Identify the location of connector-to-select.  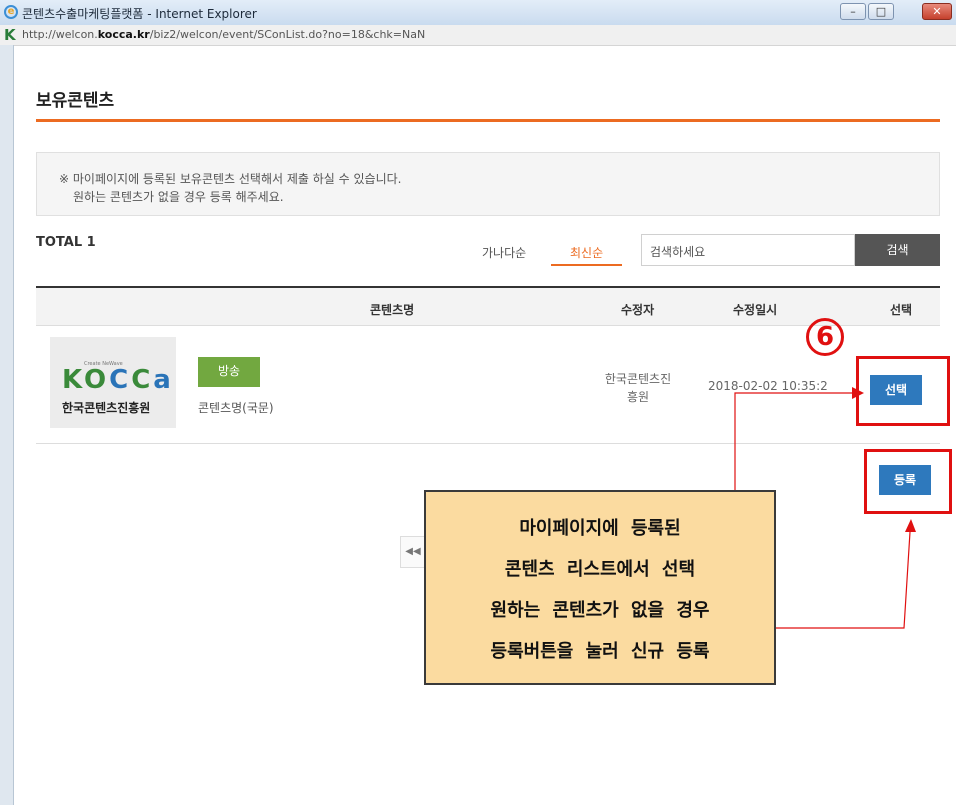
(793, 441).